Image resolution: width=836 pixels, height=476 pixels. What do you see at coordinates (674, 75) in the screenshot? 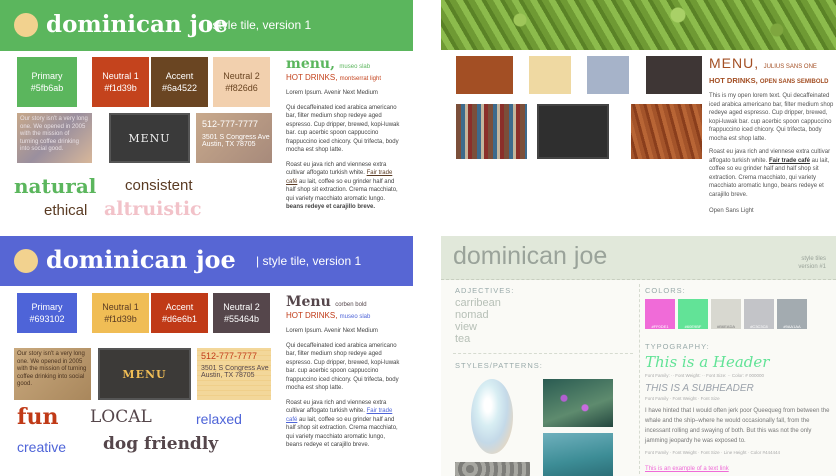
I see `swatch-charcoal` at bounding box center [674, 75].